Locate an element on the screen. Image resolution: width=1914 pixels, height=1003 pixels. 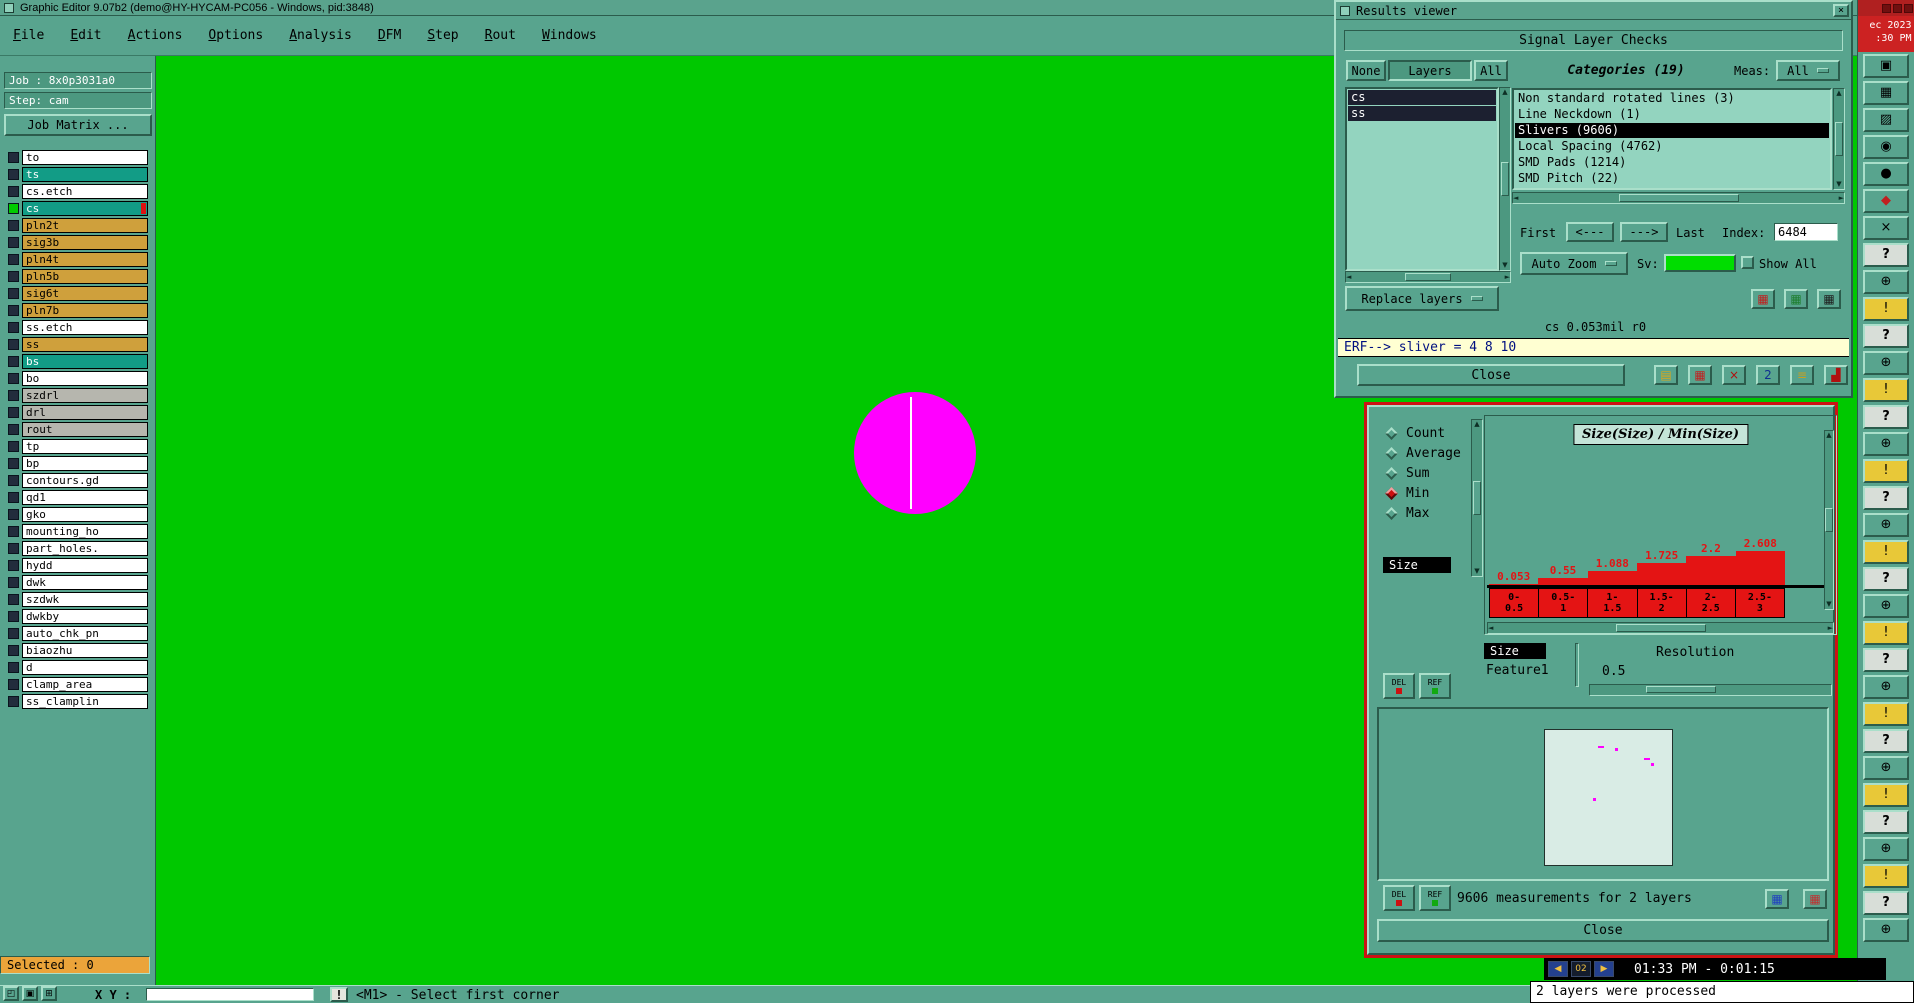
menu-item: DFM is located at coordinates (389, 35).